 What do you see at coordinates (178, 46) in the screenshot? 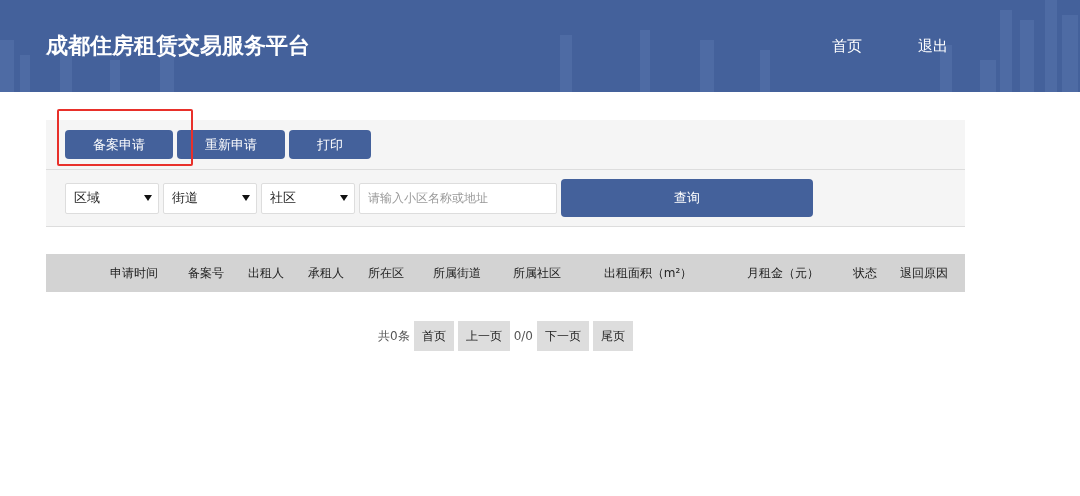
I see `site-title: 成都住房租赁交易服务平台` at bounding box center [178, 46].